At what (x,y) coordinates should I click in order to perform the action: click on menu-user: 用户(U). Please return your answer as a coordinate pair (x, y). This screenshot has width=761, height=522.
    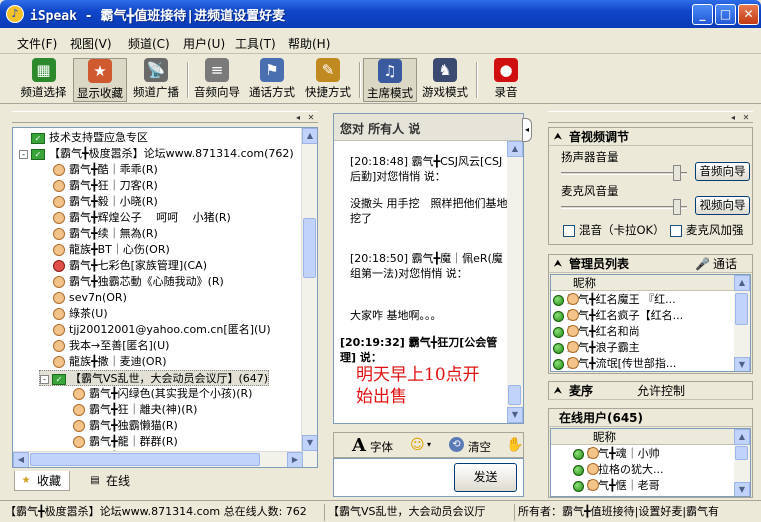
    Looking at the image, I should click on (204, 43).